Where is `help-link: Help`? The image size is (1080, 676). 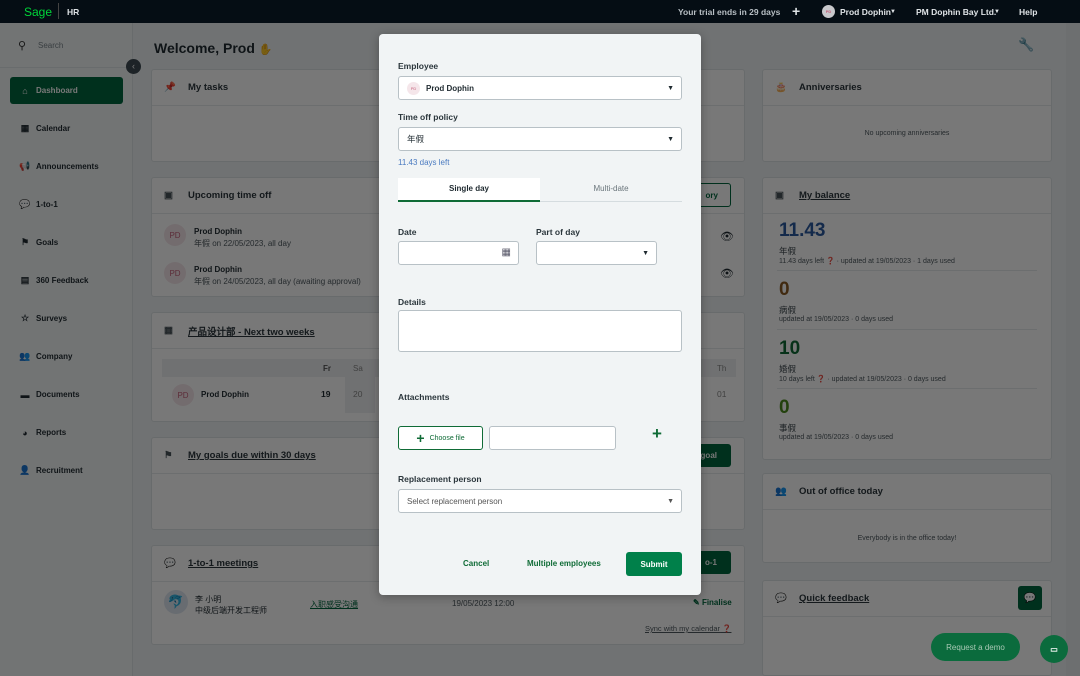 help-link: Help is located at coordinates (1028, 12).